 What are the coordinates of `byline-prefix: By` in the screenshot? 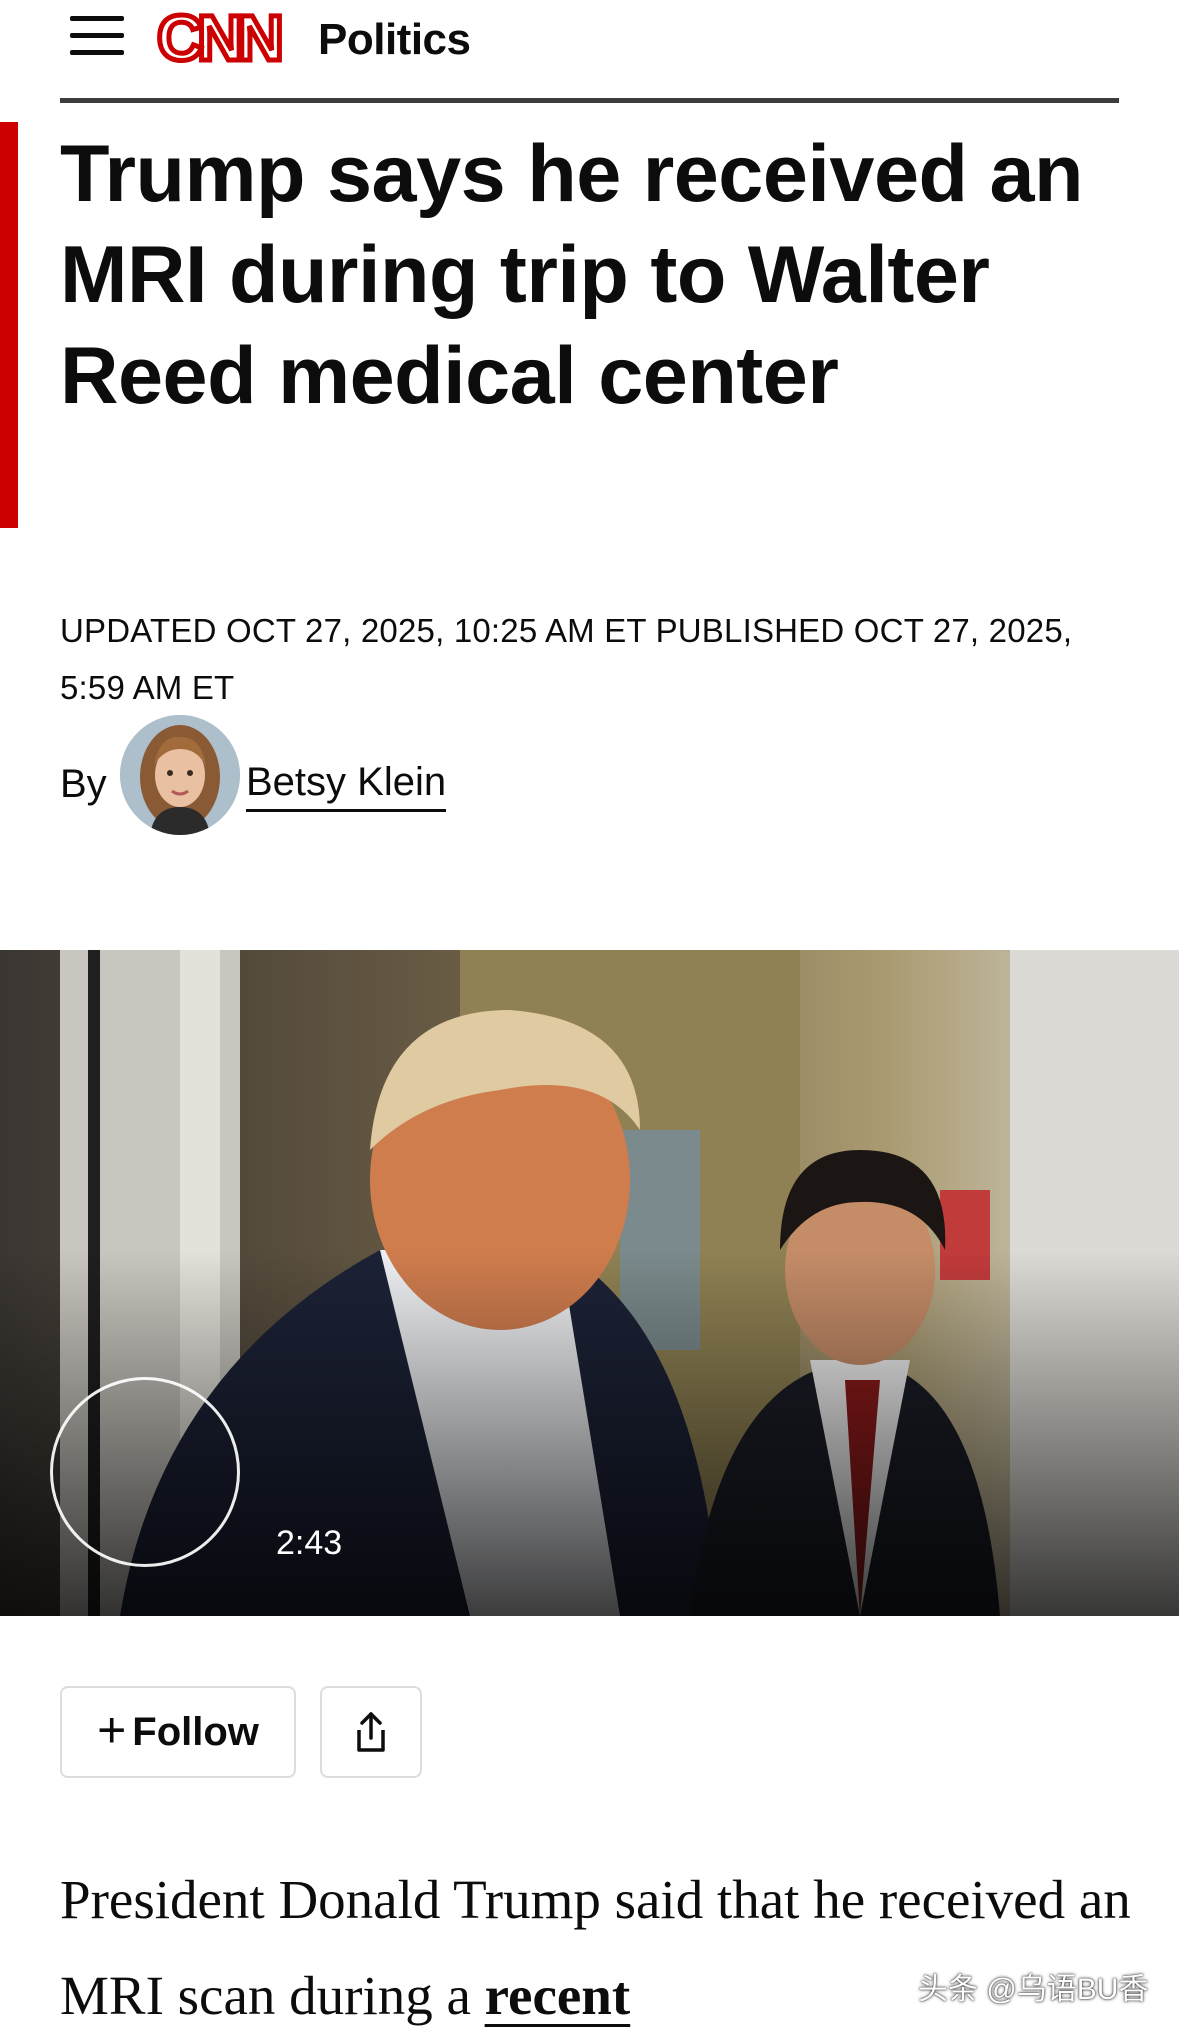 It's located at (83, 784).